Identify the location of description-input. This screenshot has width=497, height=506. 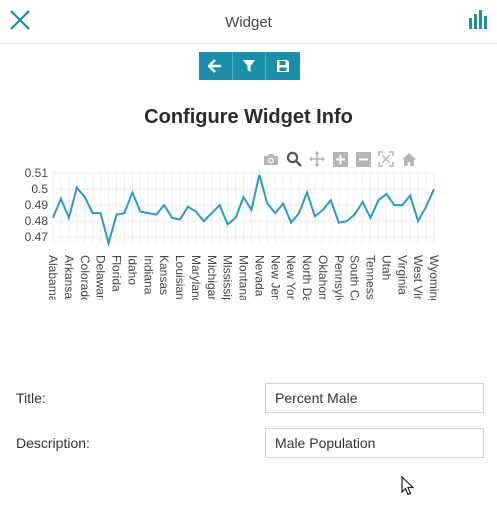
(374, 443).